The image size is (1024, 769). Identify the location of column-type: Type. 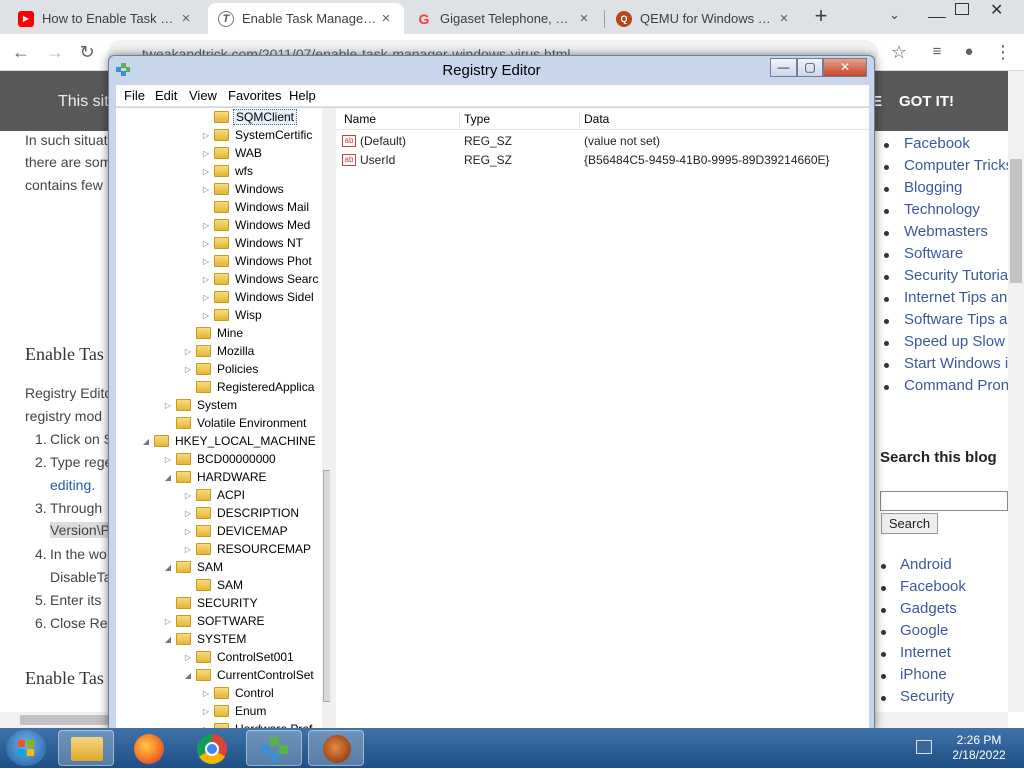
(477, 119).